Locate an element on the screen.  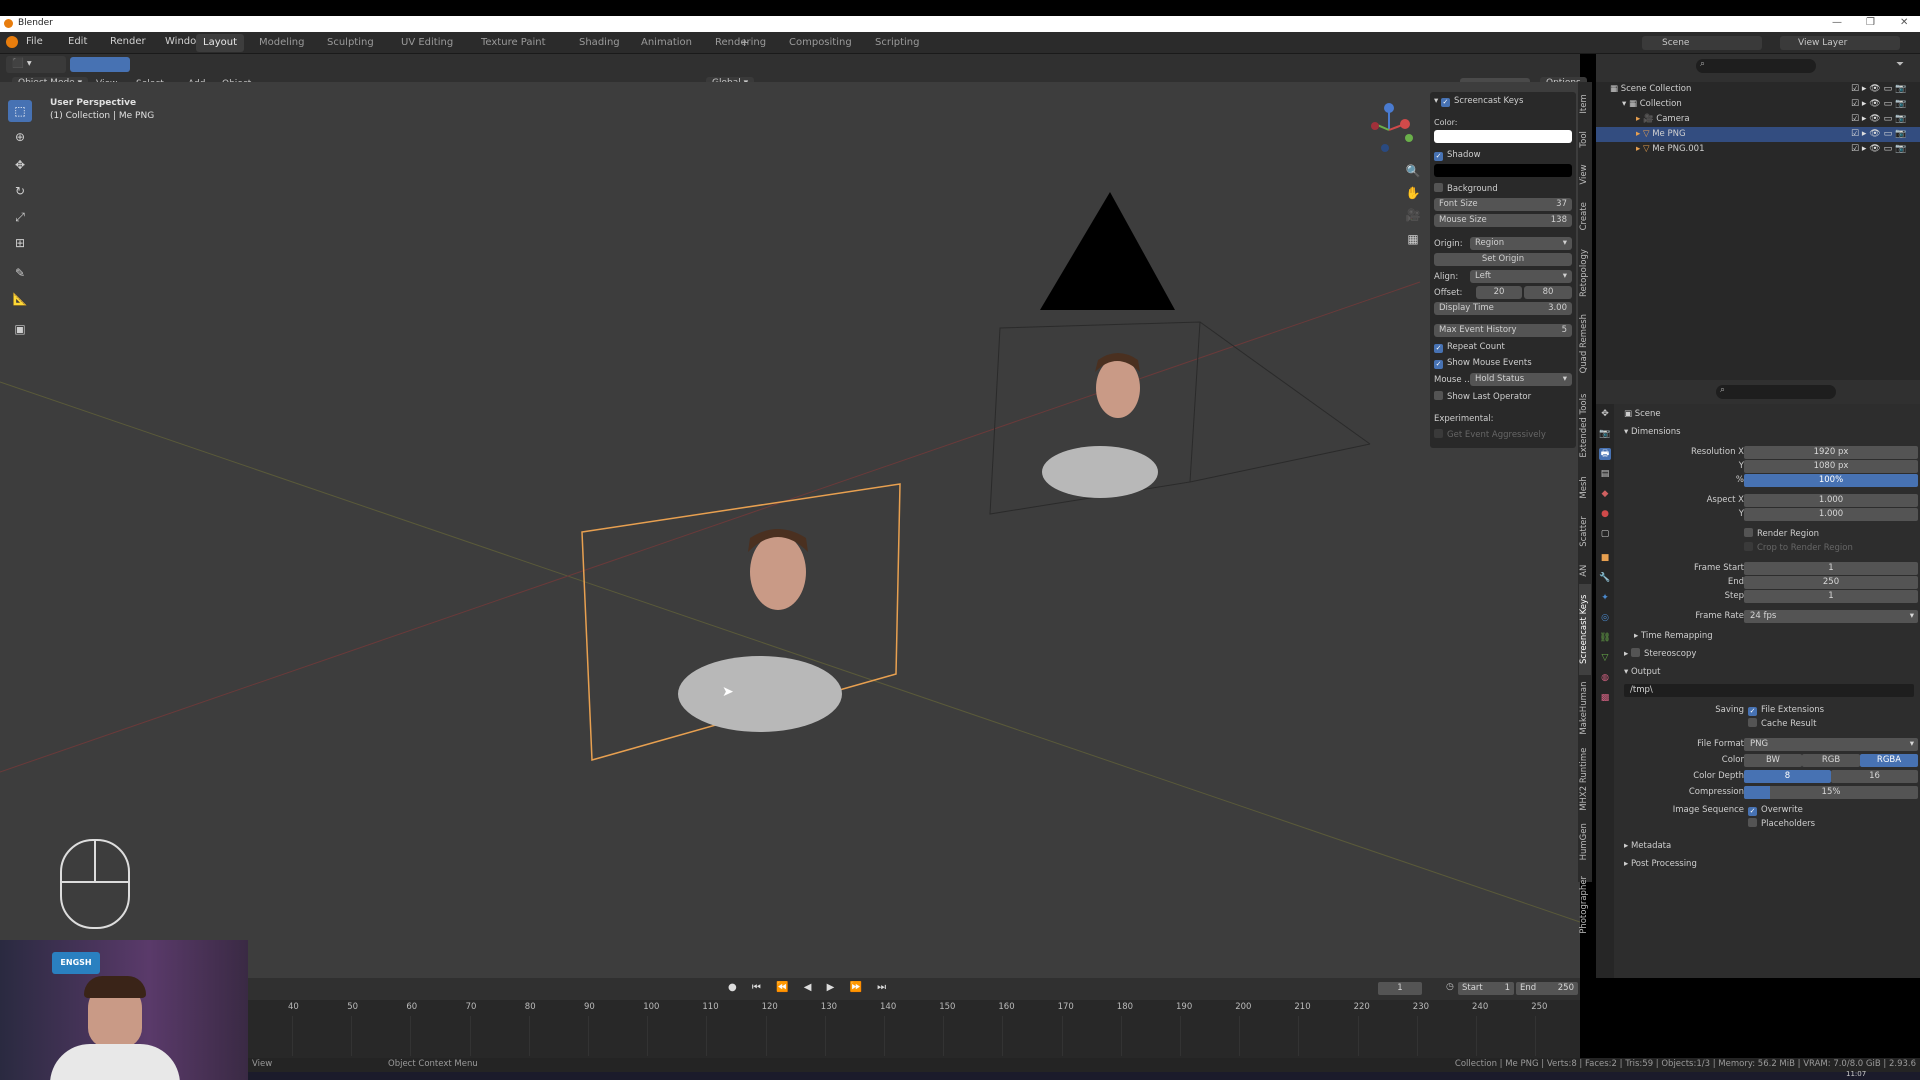
render-region-checkbox is located at coordinates (1748, 532).